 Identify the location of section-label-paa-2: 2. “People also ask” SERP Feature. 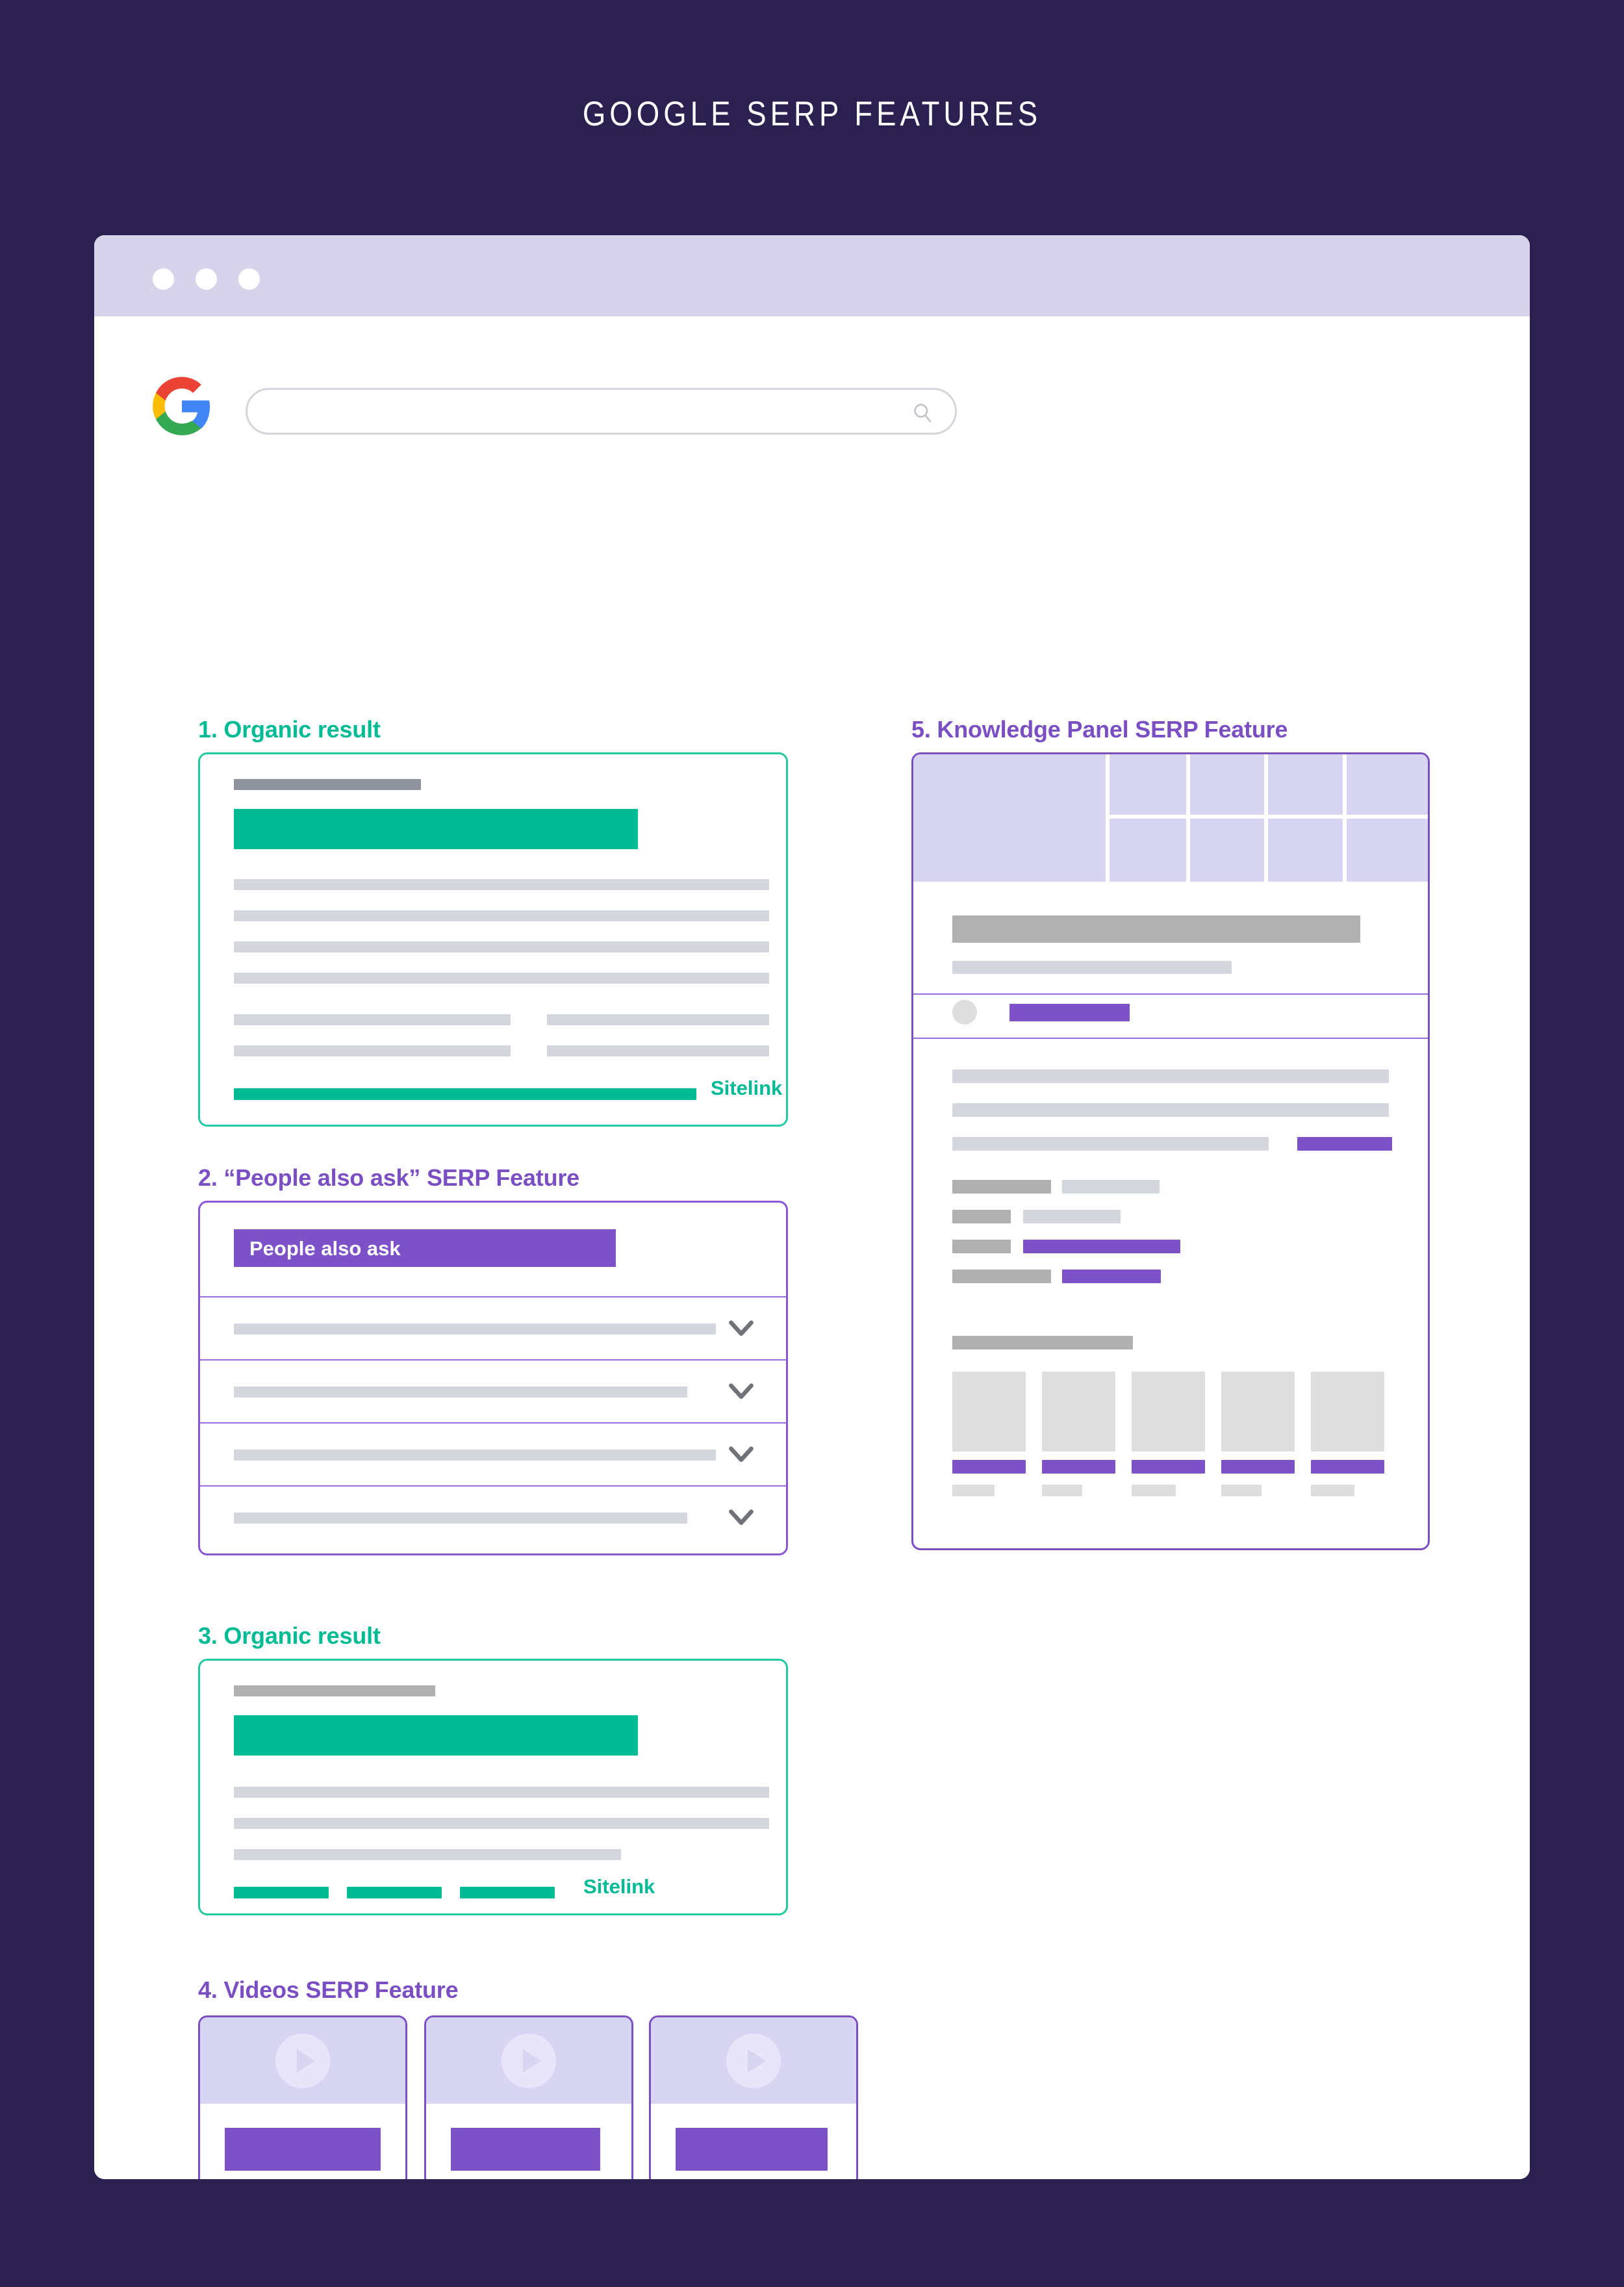
(388, 1177).